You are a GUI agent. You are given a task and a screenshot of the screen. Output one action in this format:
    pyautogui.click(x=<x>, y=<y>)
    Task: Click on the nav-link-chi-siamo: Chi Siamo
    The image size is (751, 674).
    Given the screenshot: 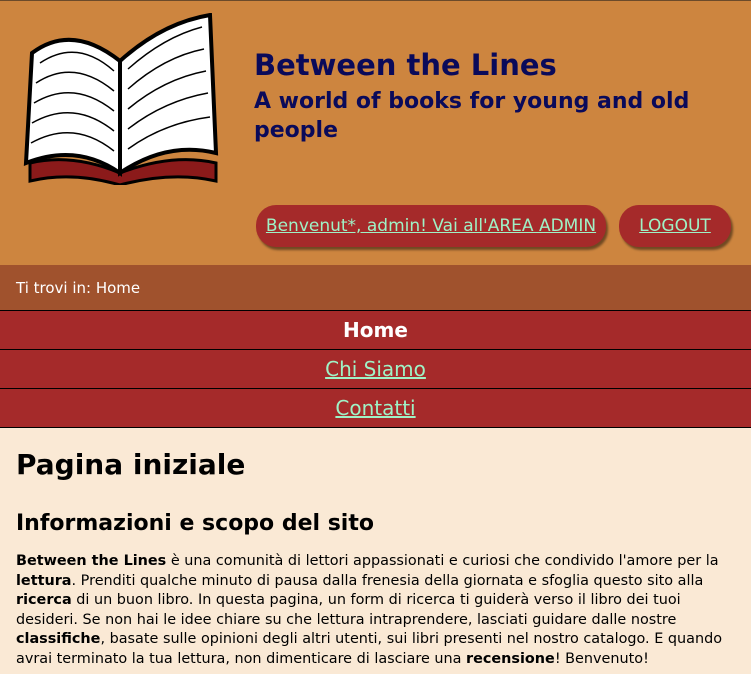 What is the action you would take?
    pyautogui.click(x=375, y=369)
    